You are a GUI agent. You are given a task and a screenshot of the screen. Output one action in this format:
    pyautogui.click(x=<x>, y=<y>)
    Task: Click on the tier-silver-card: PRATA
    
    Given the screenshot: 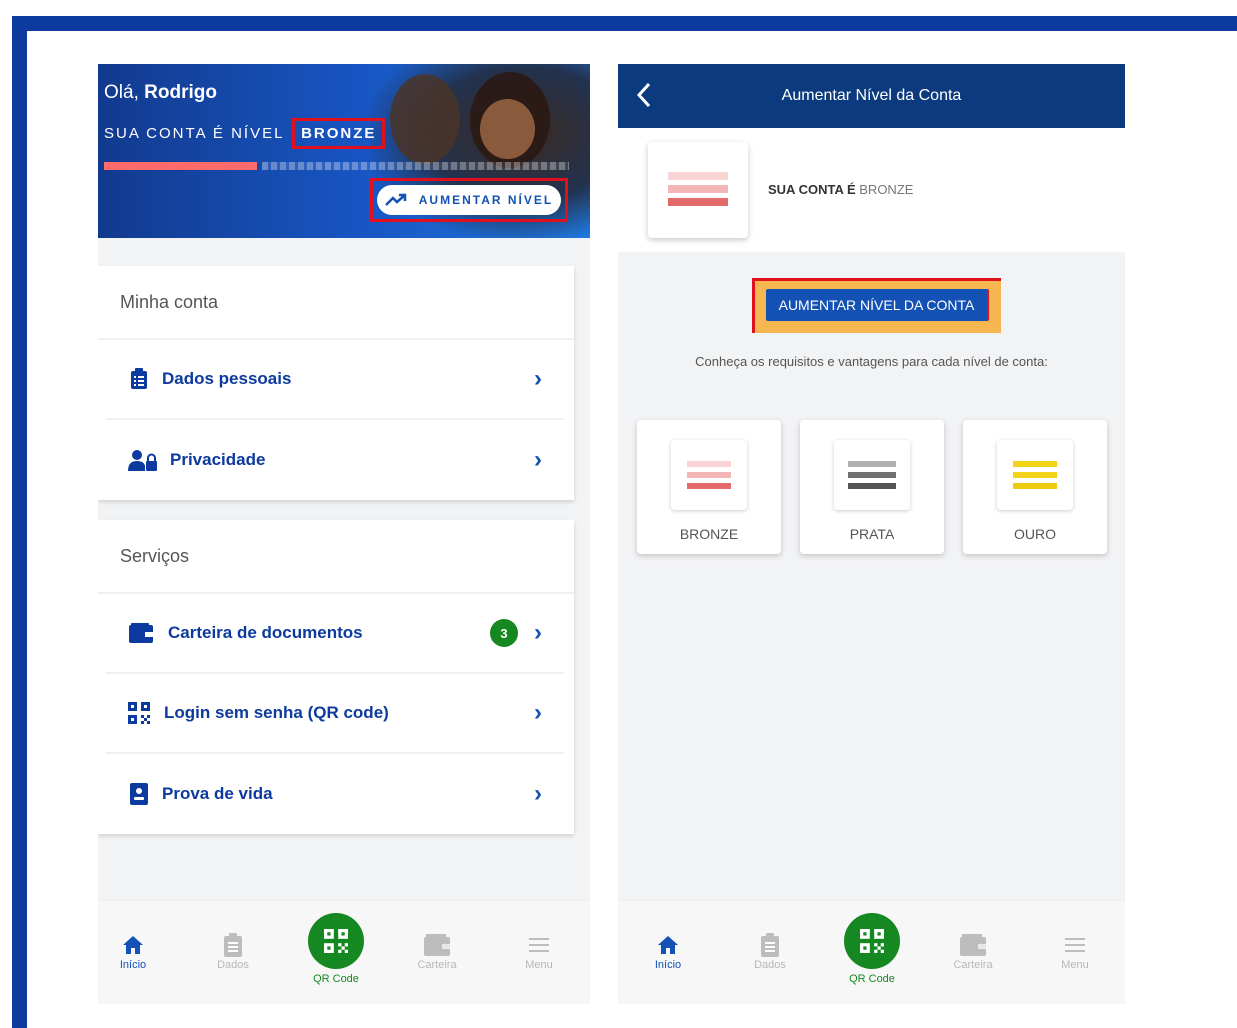 What is the action you would take?
    pyautogui.click(x=872, y=487)
    